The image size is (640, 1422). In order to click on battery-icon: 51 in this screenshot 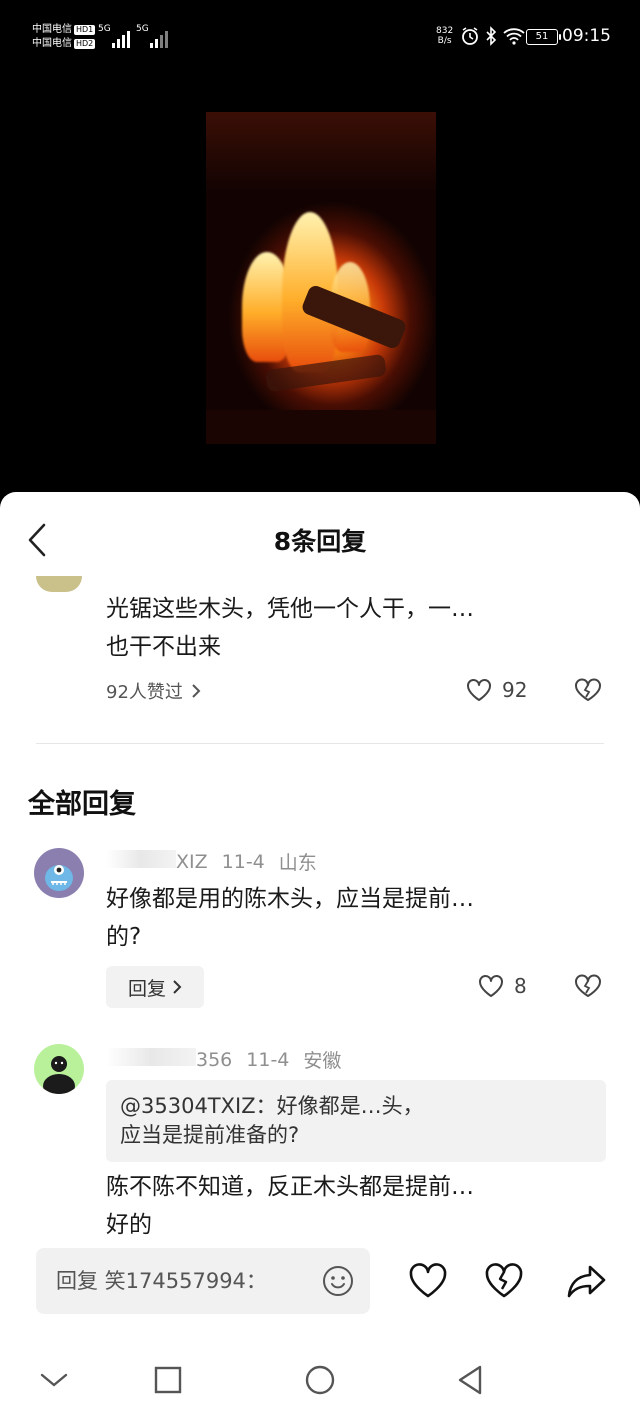, I will do `click(543, 37)`.